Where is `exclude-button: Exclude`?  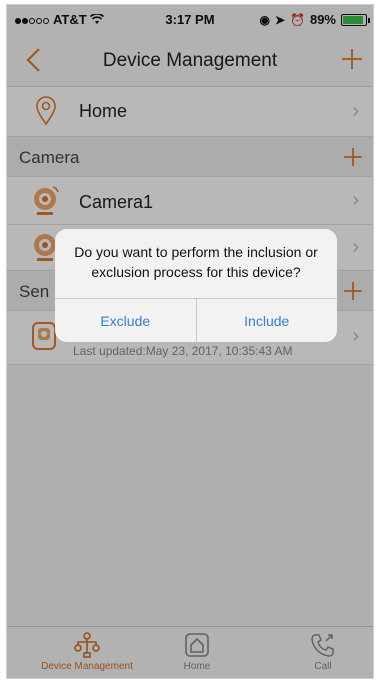
exclude-button: Exclude is located at coordinates (125, 320).